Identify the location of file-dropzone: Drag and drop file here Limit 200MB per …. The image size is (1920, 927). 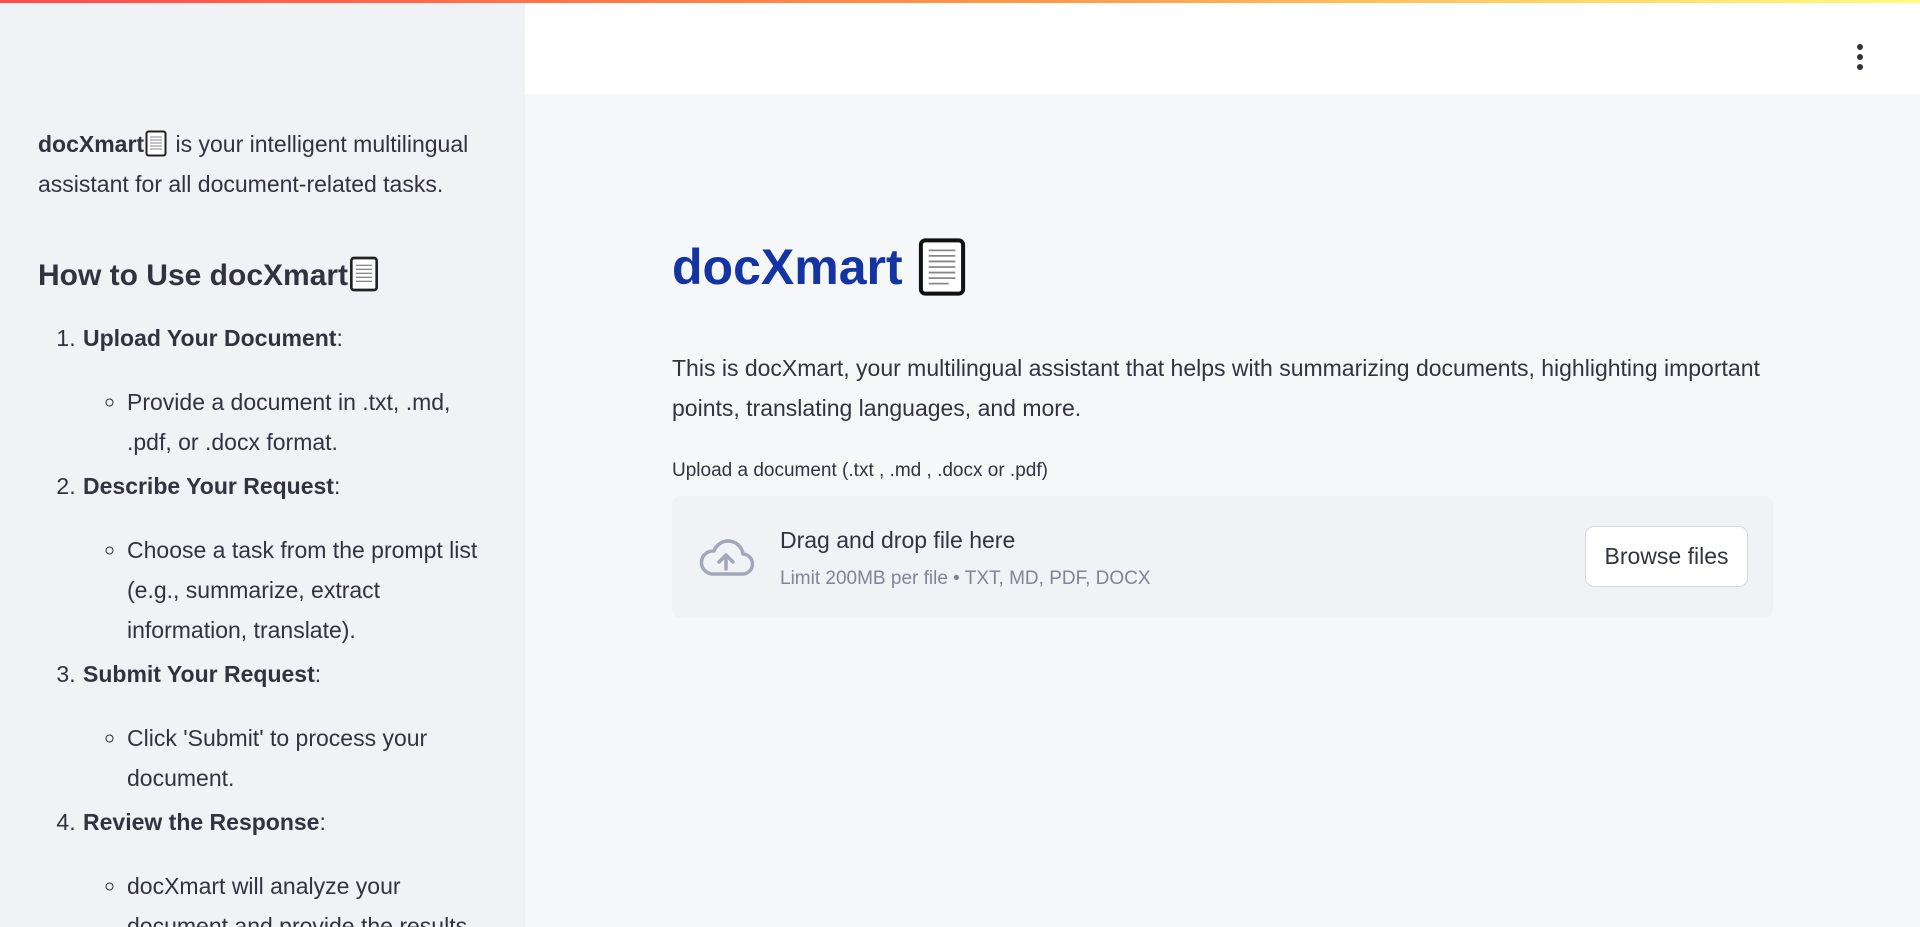
(1222, 557).